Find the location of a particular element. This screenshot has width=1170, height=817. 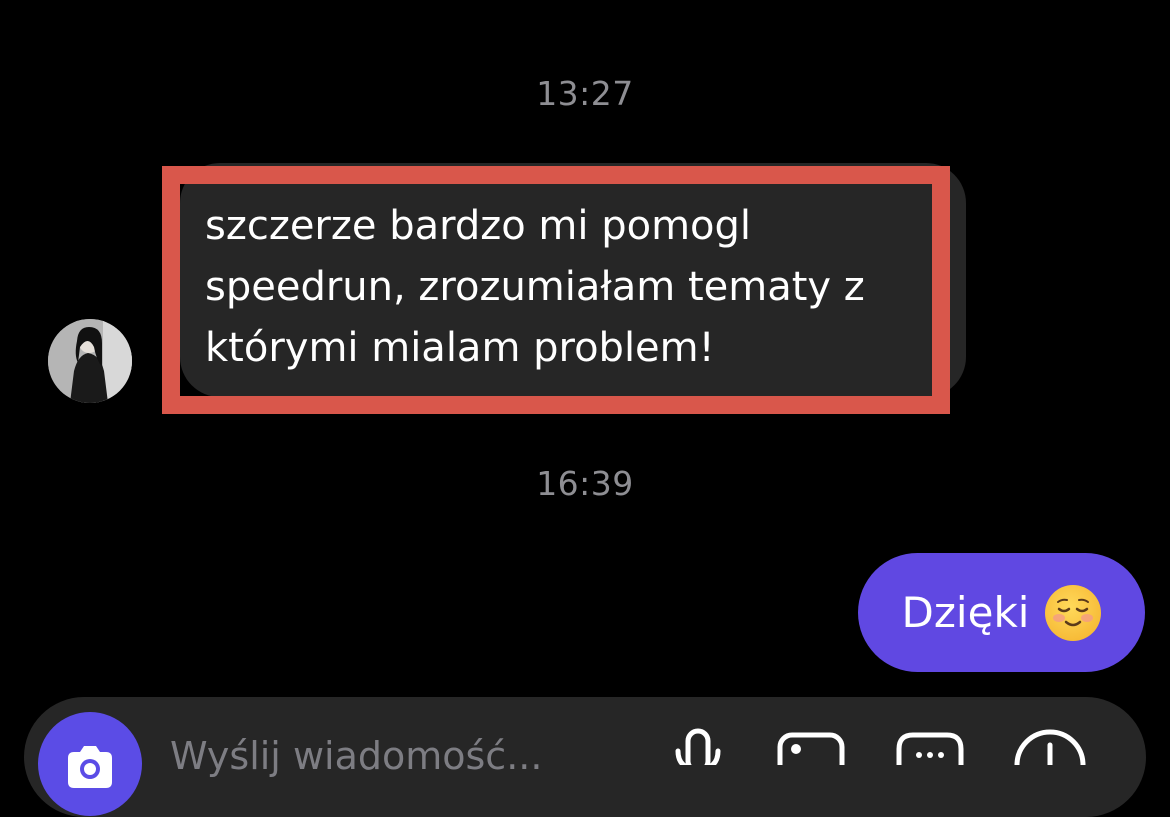

gallery-button is located at coordinates (811, 756).